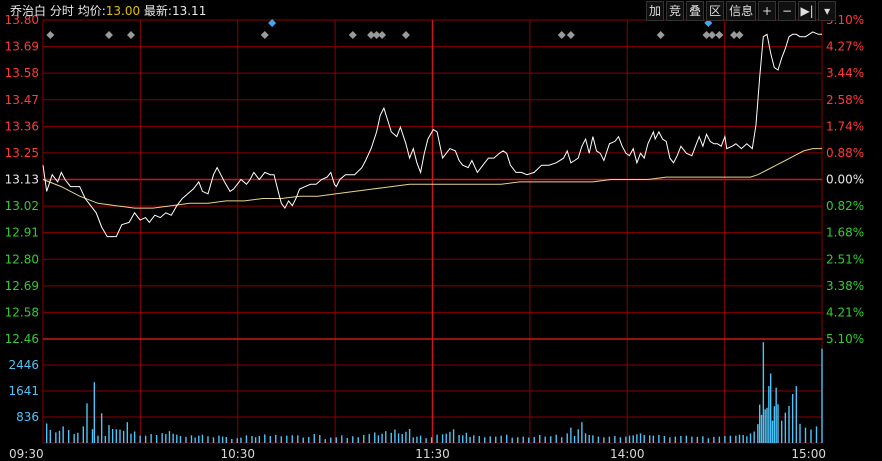  I want to click on percent-tick-label: 1.74%, so click(845, 126).